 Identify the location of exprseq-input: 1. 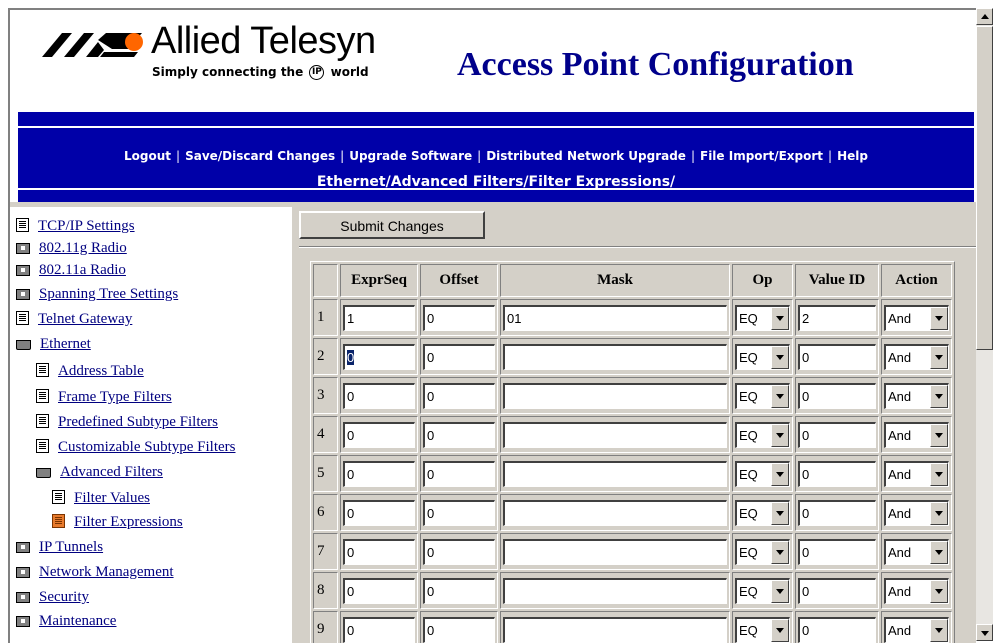
(379, 317).